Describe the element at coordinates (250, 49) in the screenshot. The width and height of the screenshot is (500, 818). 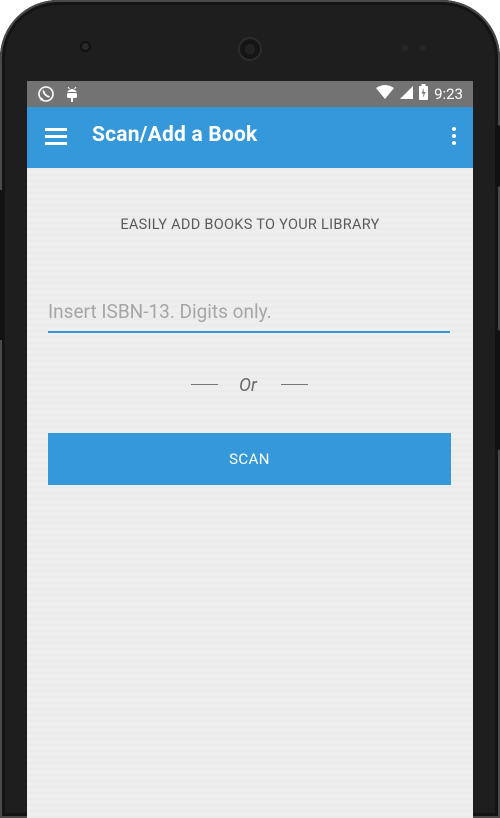
I see `earpiece-speaker` at that location.